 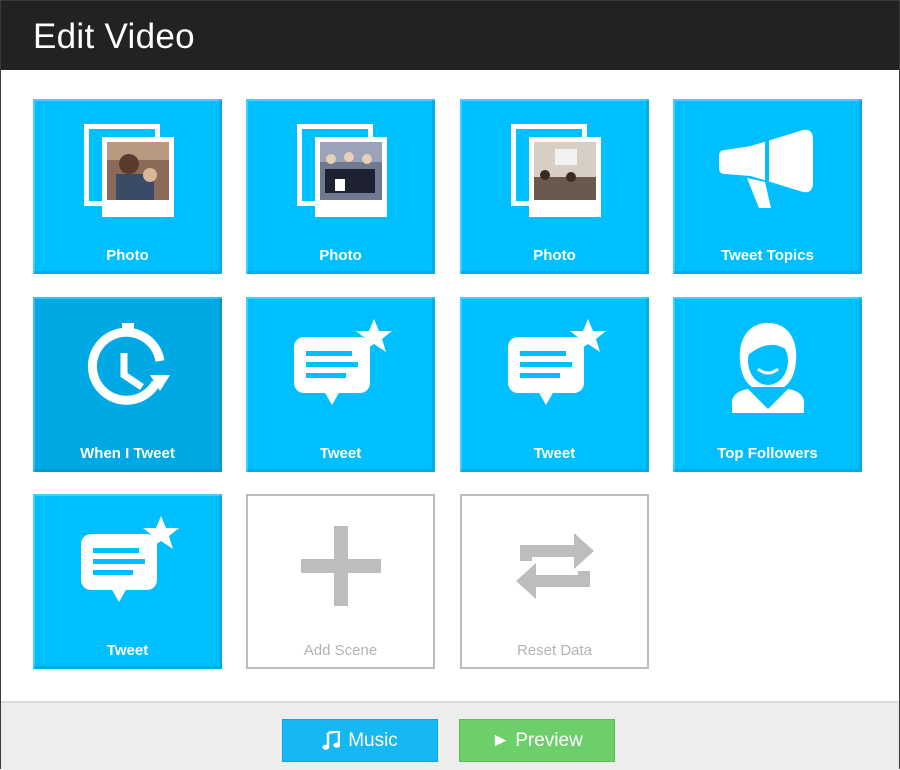 I want to click on scene-tile-top-followers: Top Followers, so click(x=767, y=384).